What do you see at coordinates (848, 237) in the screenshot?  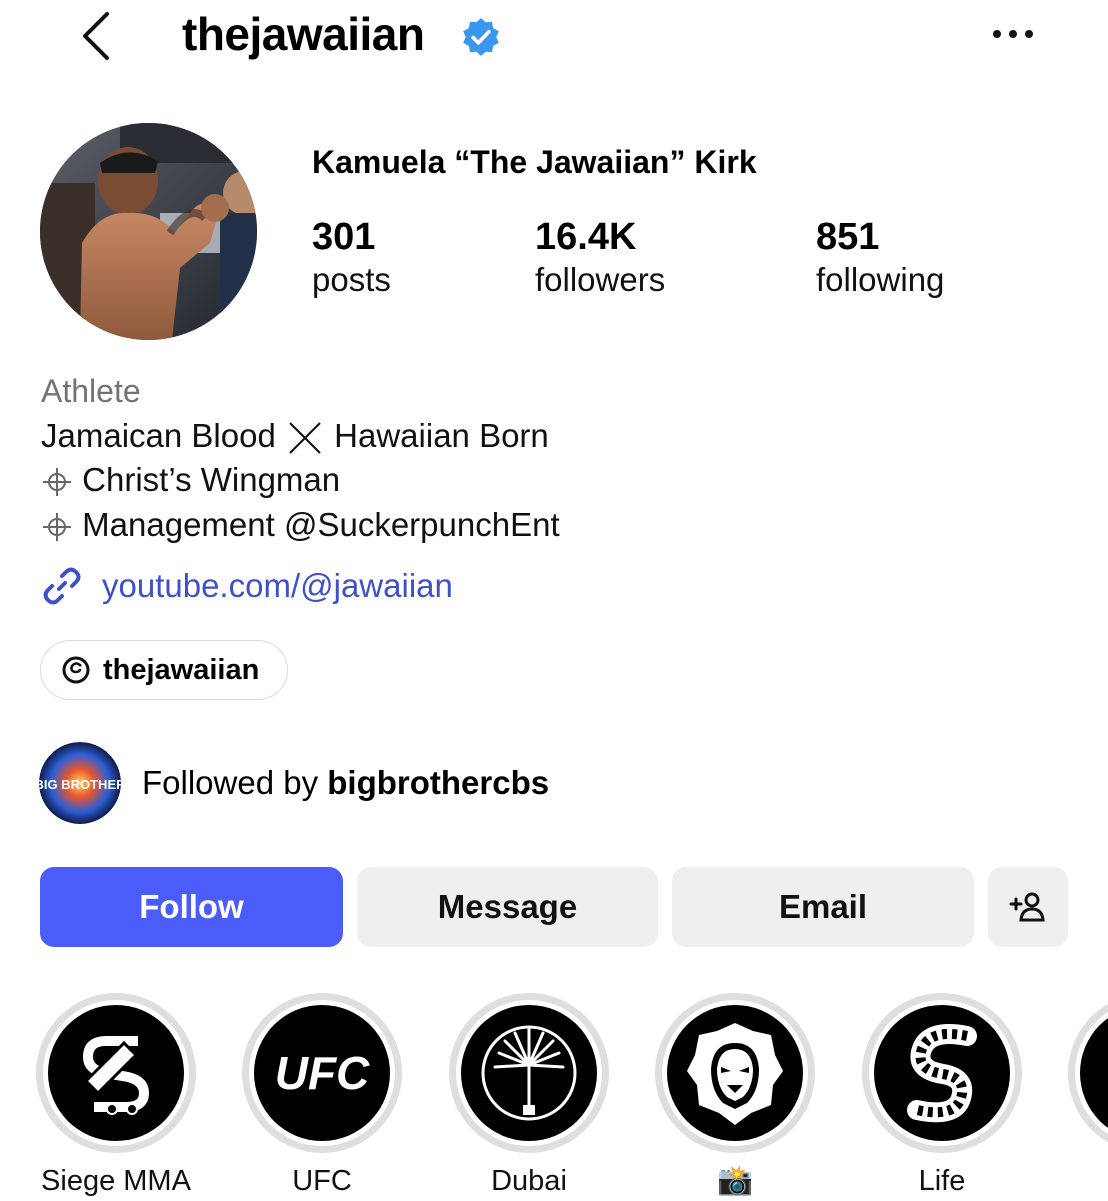 I see `stat-value: 851` at bounding box center [848, 237].